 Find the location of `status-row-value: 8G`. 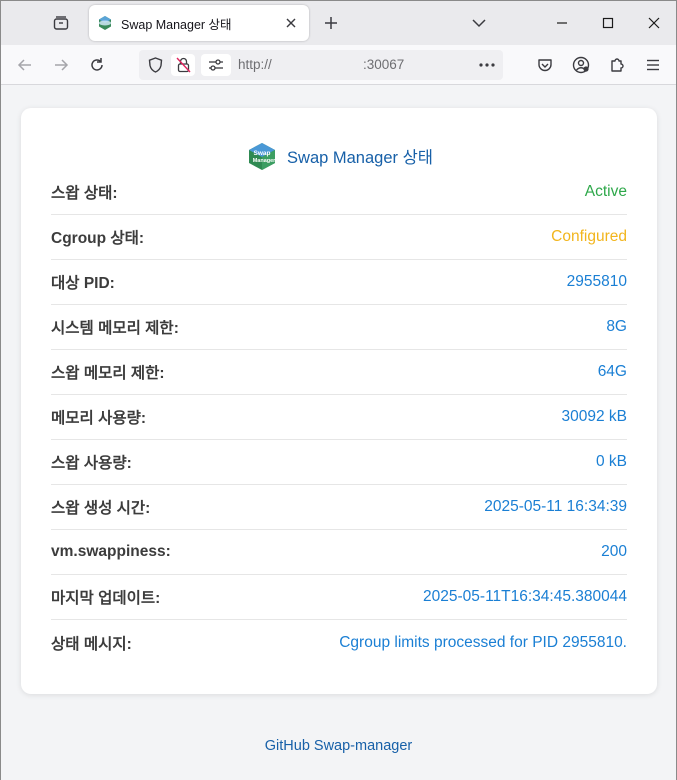

status-row-value: 8G is located at coordinates (616, 326).